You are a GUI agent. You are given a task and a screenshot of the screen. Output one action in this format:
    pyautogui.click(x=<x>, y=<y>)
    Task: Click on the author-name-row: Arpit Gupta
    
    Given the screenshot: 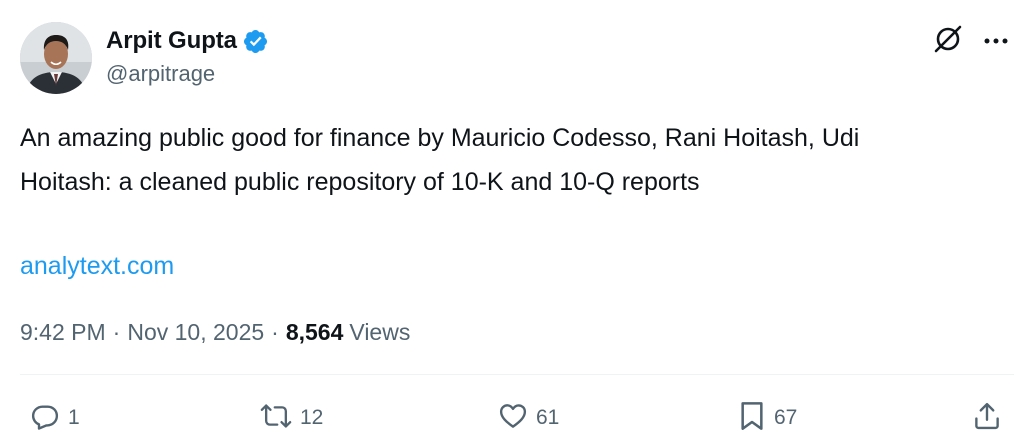 What is the action you would take?
    pyautogui.click(x=187, y=41)
    